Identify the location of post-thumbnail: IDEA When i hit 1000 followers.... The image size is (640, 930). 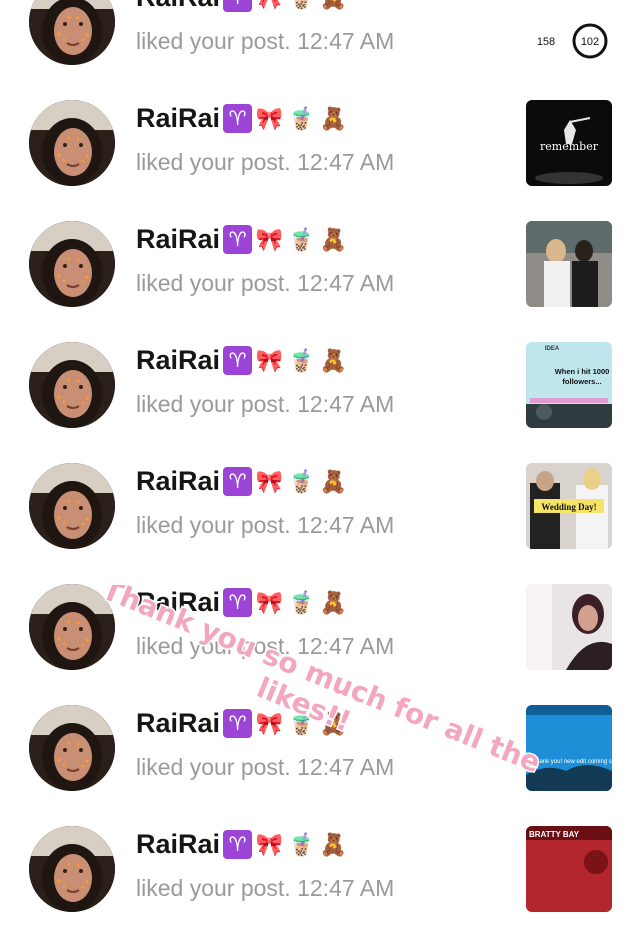
(569, 385).